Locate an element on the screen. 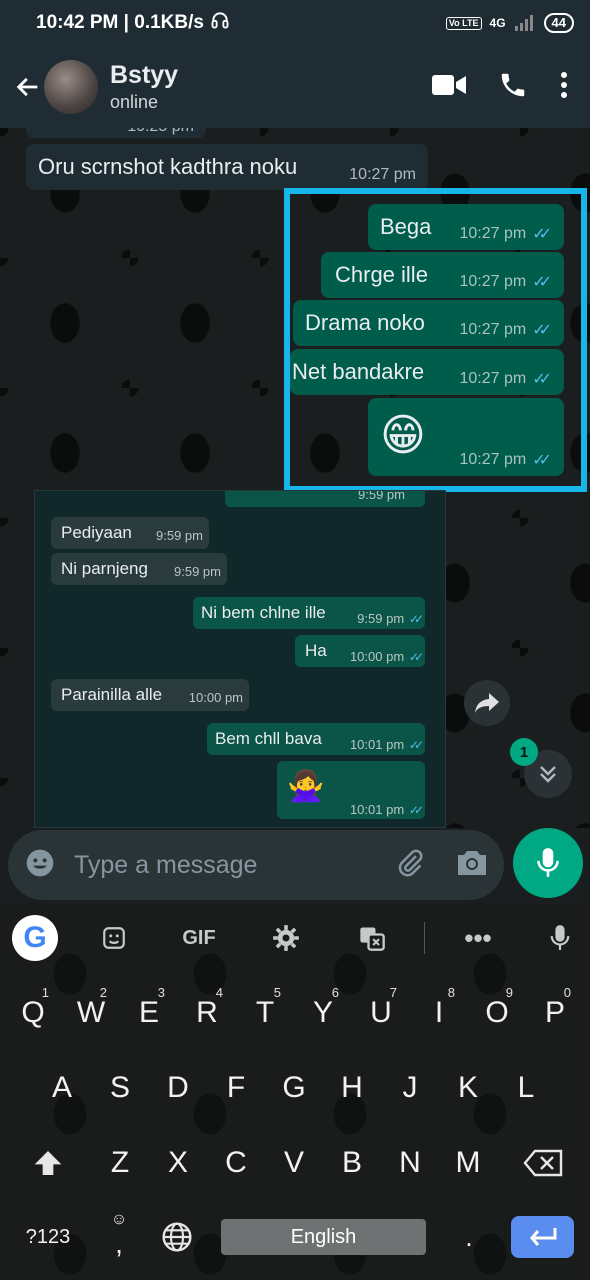  comma-key: ☺ , is located at coordinates (119, 1235).